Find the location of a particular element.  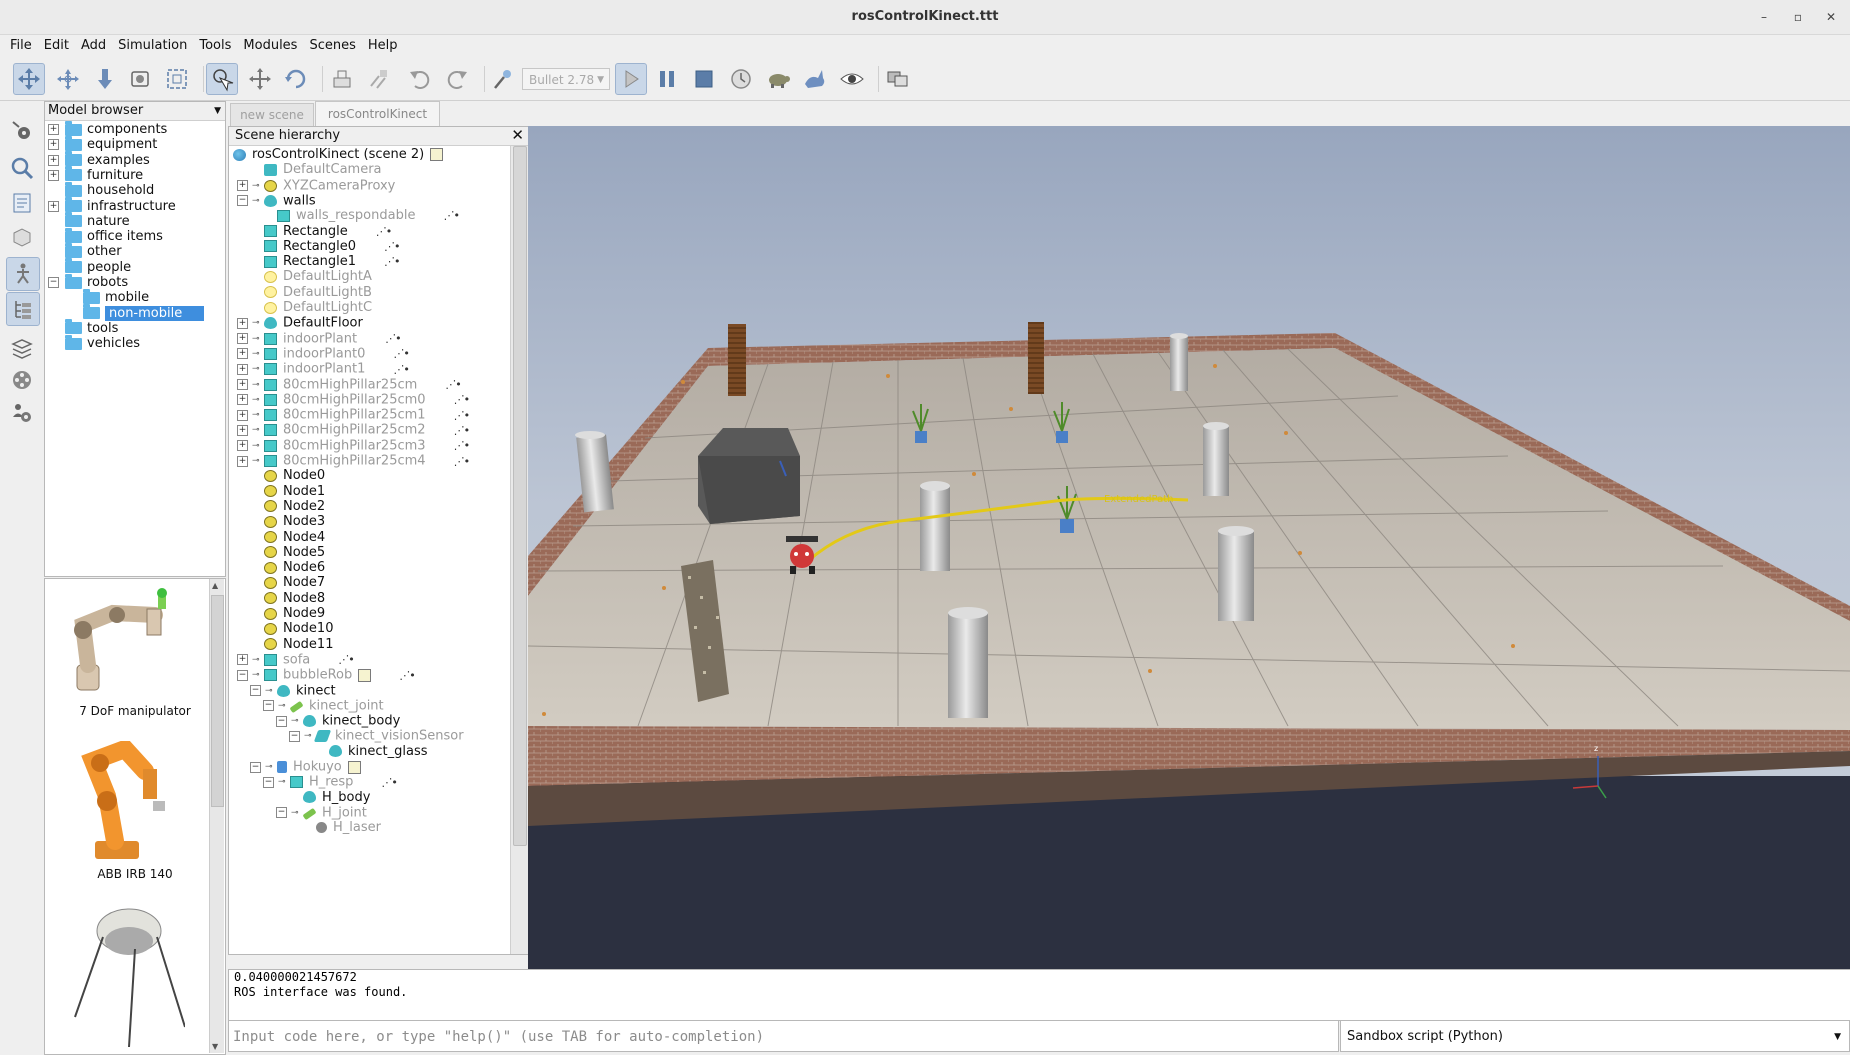

thumb-7dof-manipulator is located at coordinates (125, 641).